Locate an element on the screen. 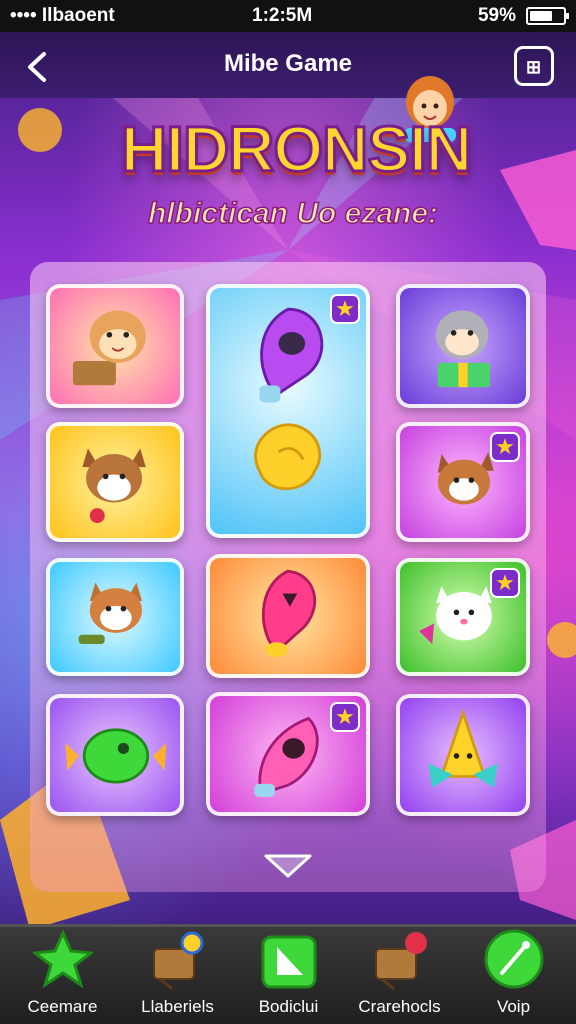 This screenshot has height=1024, width=576. status-bar: •••• Ilbaoent 1:2:5M 59% is located at coordinates (288, 16).